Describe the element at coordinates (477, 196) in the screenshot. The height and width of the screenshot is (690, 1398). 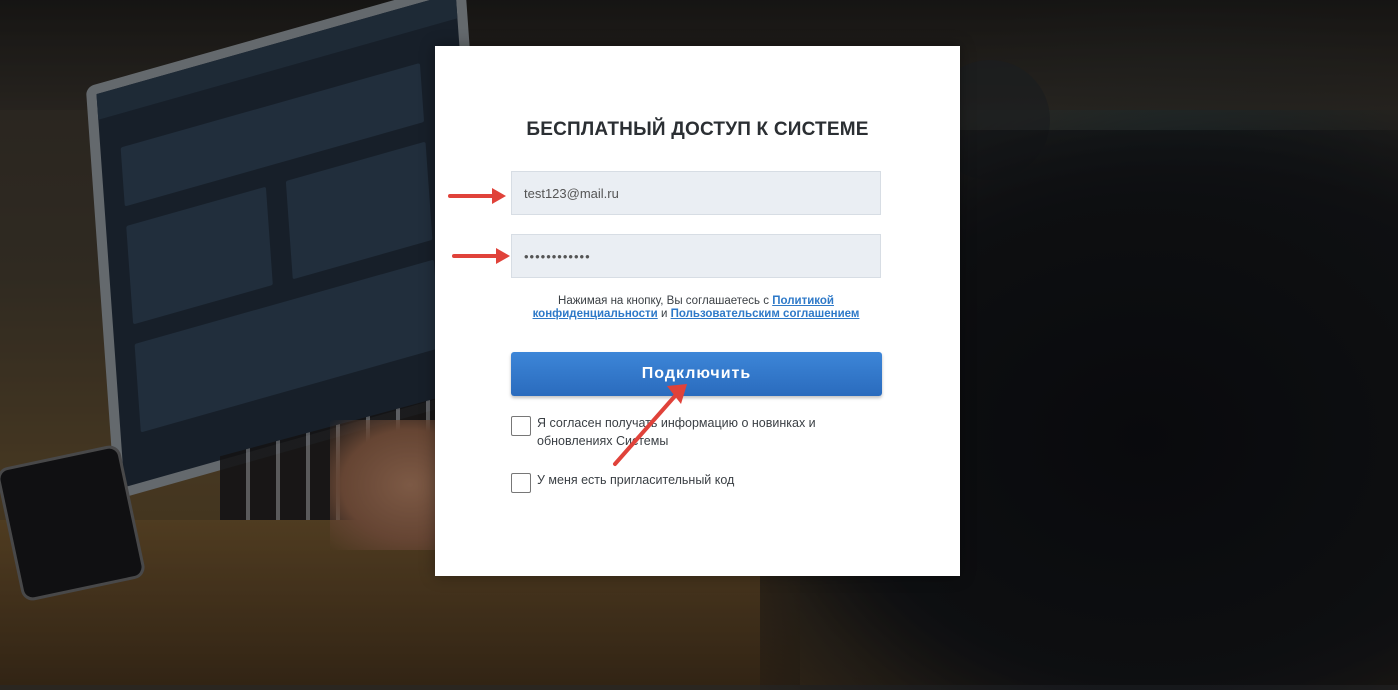
I see `email-annotation-arrow-icon` at that location.